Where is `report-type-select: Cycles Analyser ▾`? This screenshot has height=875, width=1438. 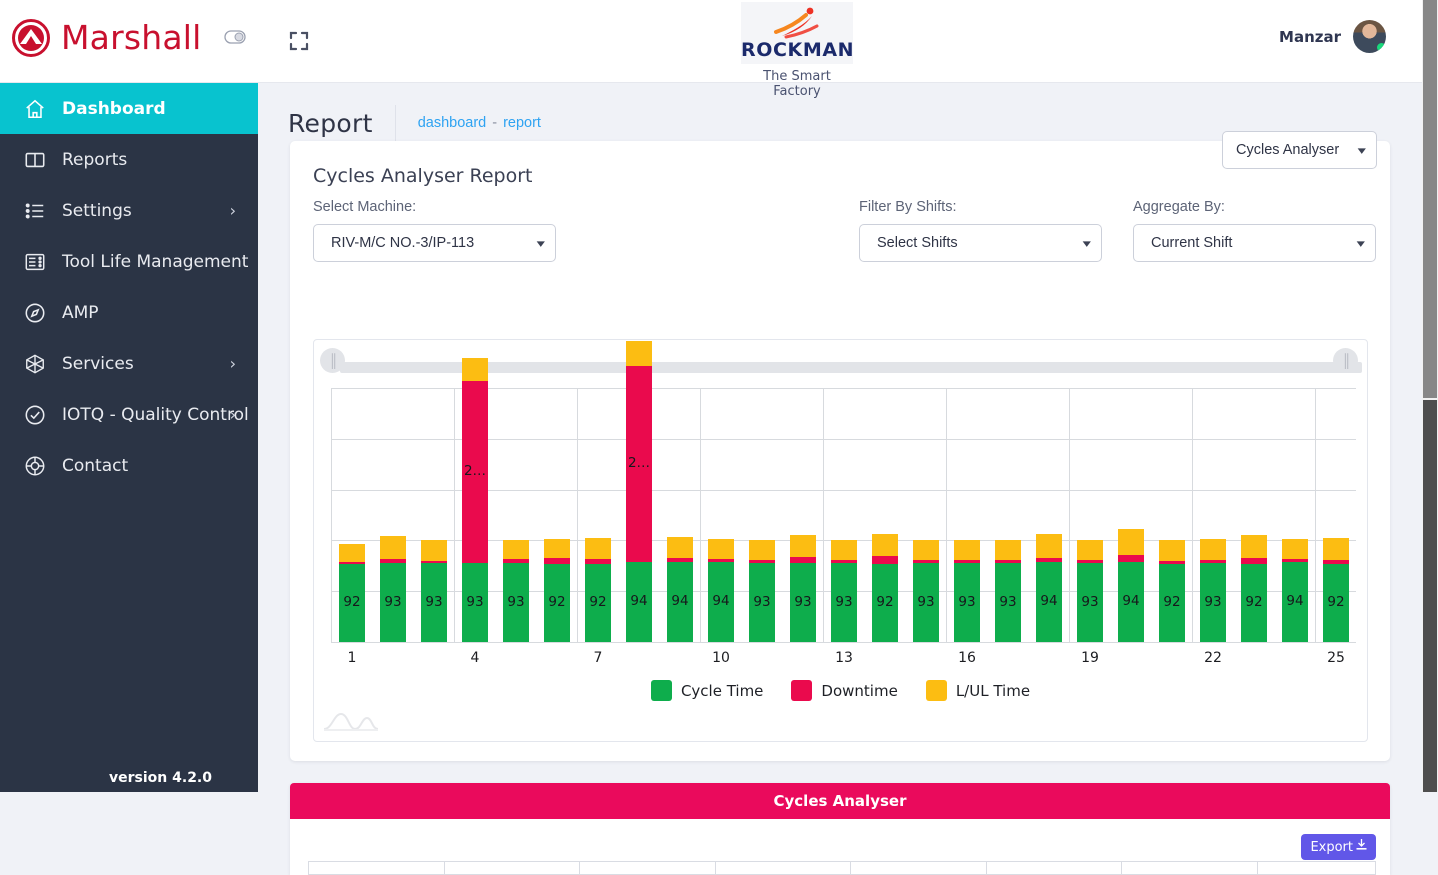
report-type-select: Cycles Analyser ▾ is located at coordinates (1299, 150).